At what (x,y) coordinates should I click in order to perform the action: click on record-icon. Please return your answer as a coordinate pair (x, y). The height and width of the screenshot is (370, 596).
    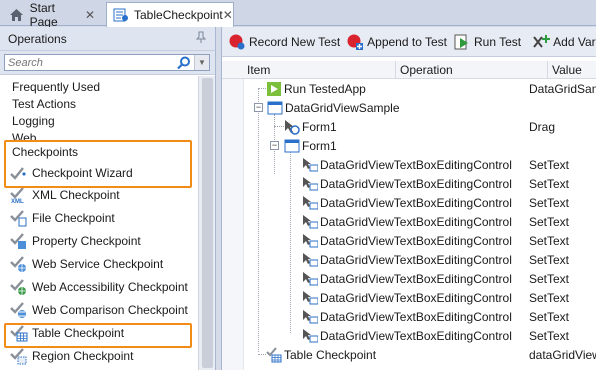
    Looking at the image, I should click on (237, 42).